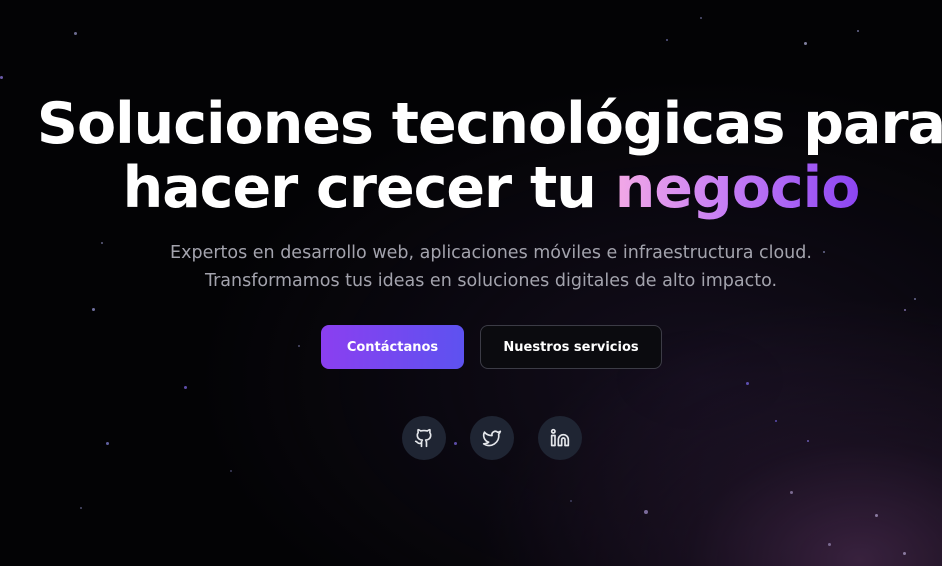 The height and width of the screenshot is (566, 942). What do you see at coordinates (368, 188) in the screenshot?
I see `headline-line-2: hacer crecer tu` at bounding box center [368, 188].